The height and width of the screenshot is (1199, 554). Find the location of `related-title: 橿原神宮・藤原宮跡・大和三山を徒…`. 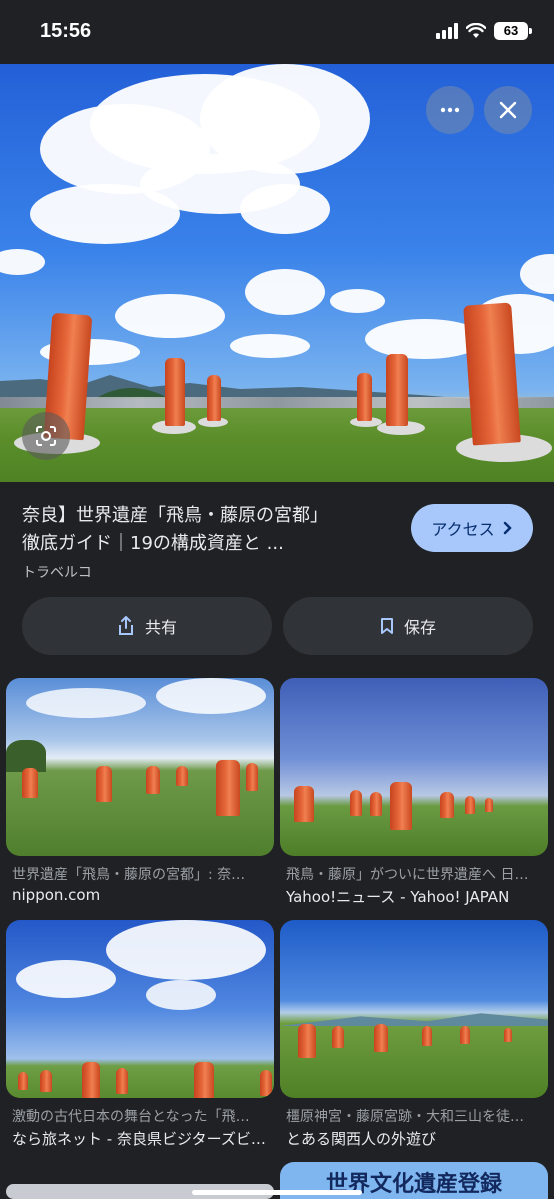

related-title: 橿原神宮・藤原宮跡・大和三山を徒… is located at coordinates (405, 1117).